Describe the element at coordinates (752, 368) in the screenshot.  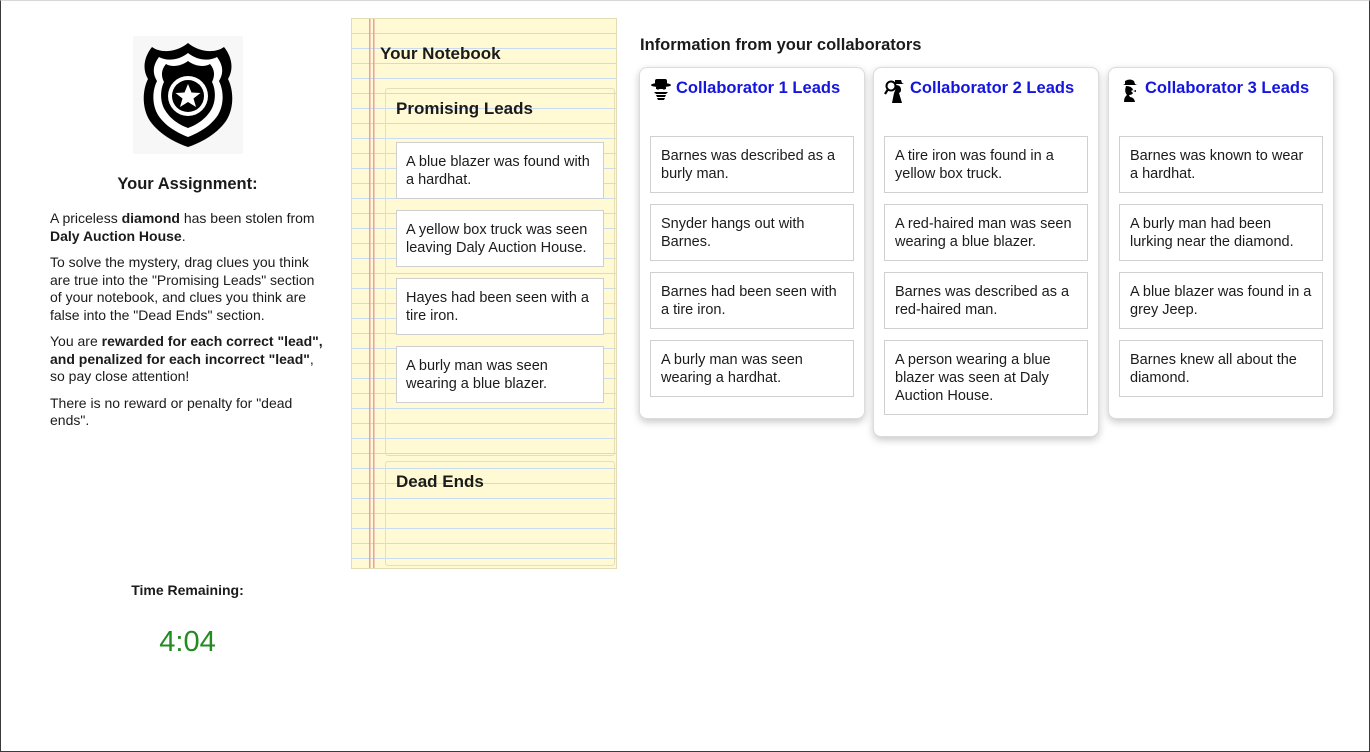
I see `clue-card: A burly man was seen wearing a hardhat.` at that location.